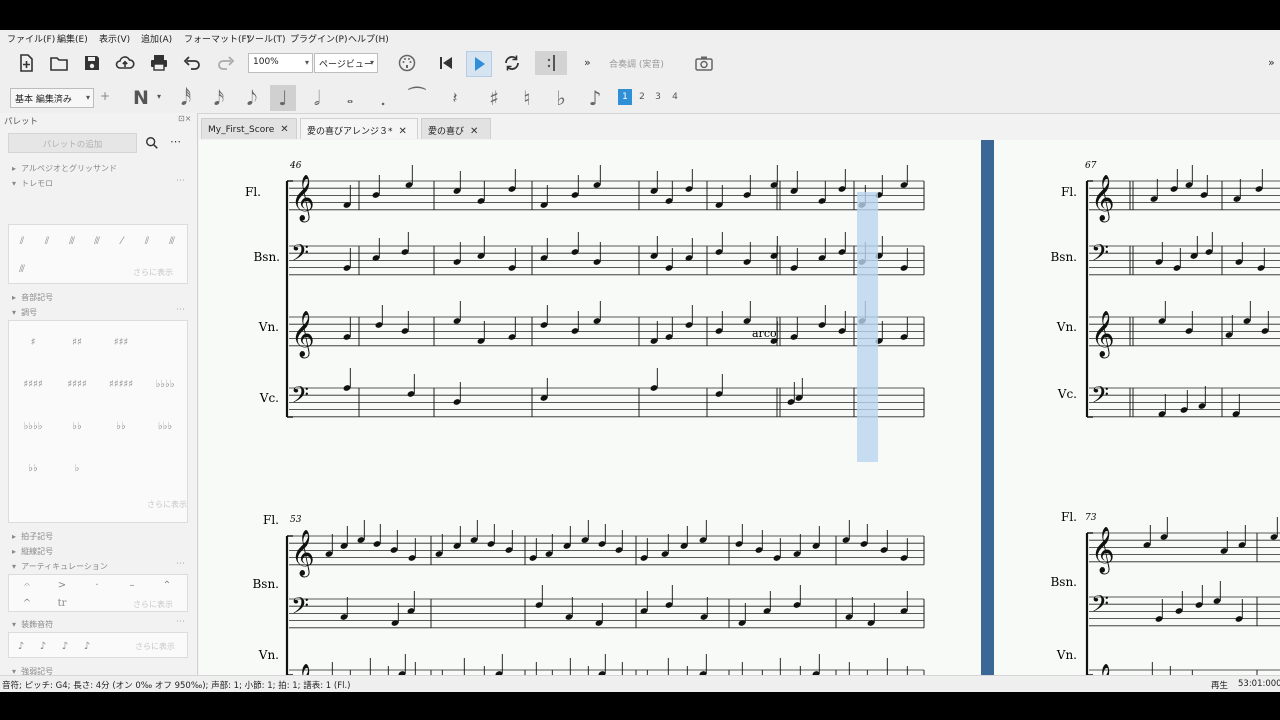 The height and width of the screenshot is (720, 1280). Describe the element at coordinates (32, 551) in the screenshot. I see `palette-section-barlines: ▸ 縦線記号` at that location.